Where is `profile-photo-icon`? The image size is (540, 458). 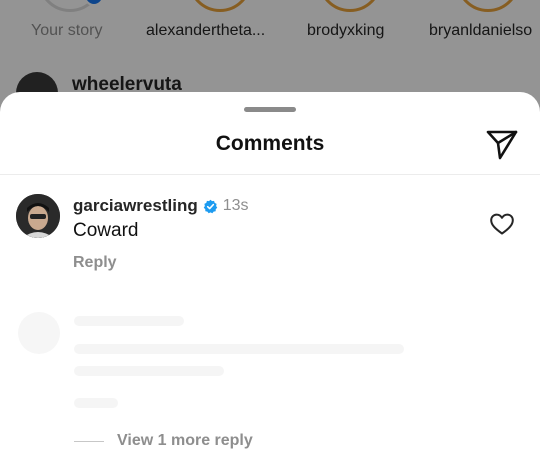
profile-photo-icon is located at coordinates (38, 216).